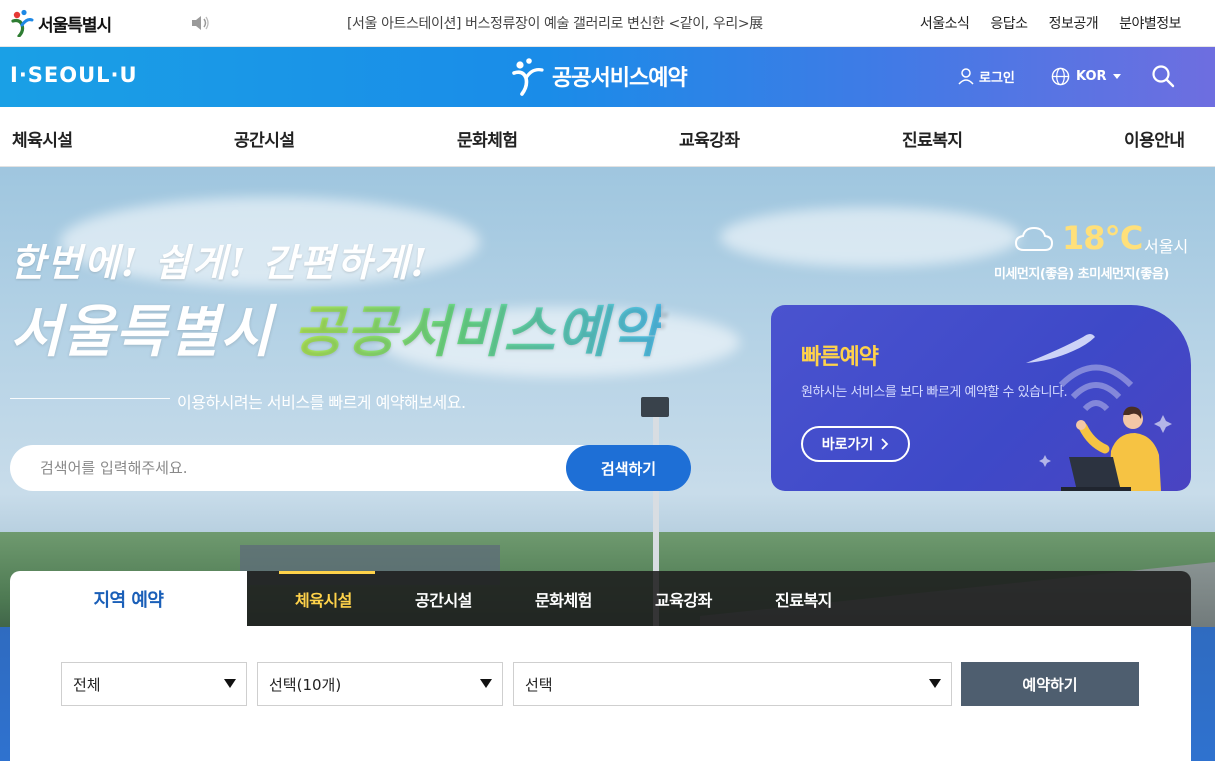 The image size is (1215, 761). I want to click on main-nav: 체육시설 공간시설 문화체험 교육강좌 진료복지 이용안내, so click(607, 137).